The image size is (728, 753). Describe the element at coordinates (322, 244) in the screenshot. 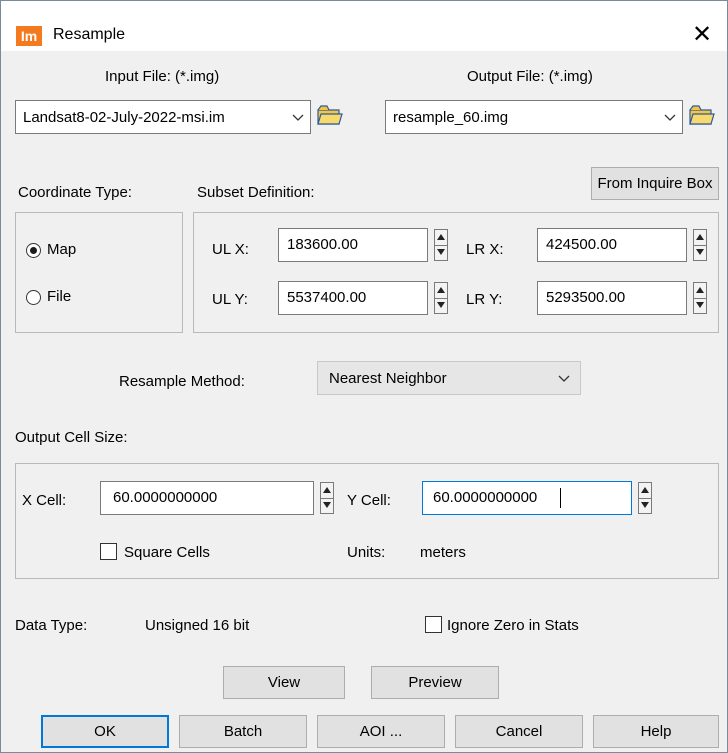

I see `ul-x-value: 183600.00` at that location.